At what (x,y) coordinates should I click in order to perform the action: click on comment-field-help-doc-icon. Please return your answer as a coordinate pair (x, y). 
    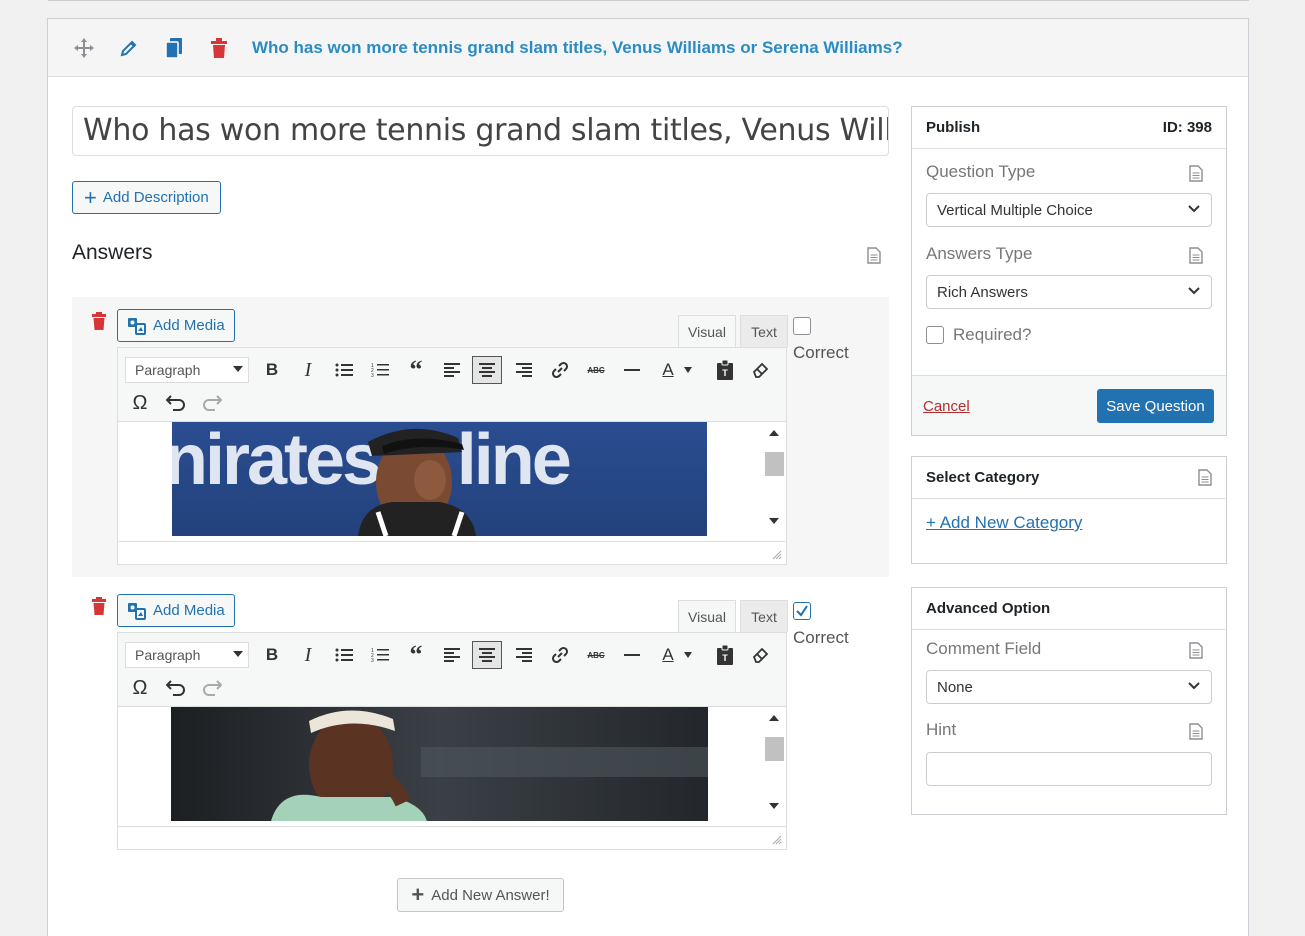
    Looking at the image, I should click on (1196, 650).